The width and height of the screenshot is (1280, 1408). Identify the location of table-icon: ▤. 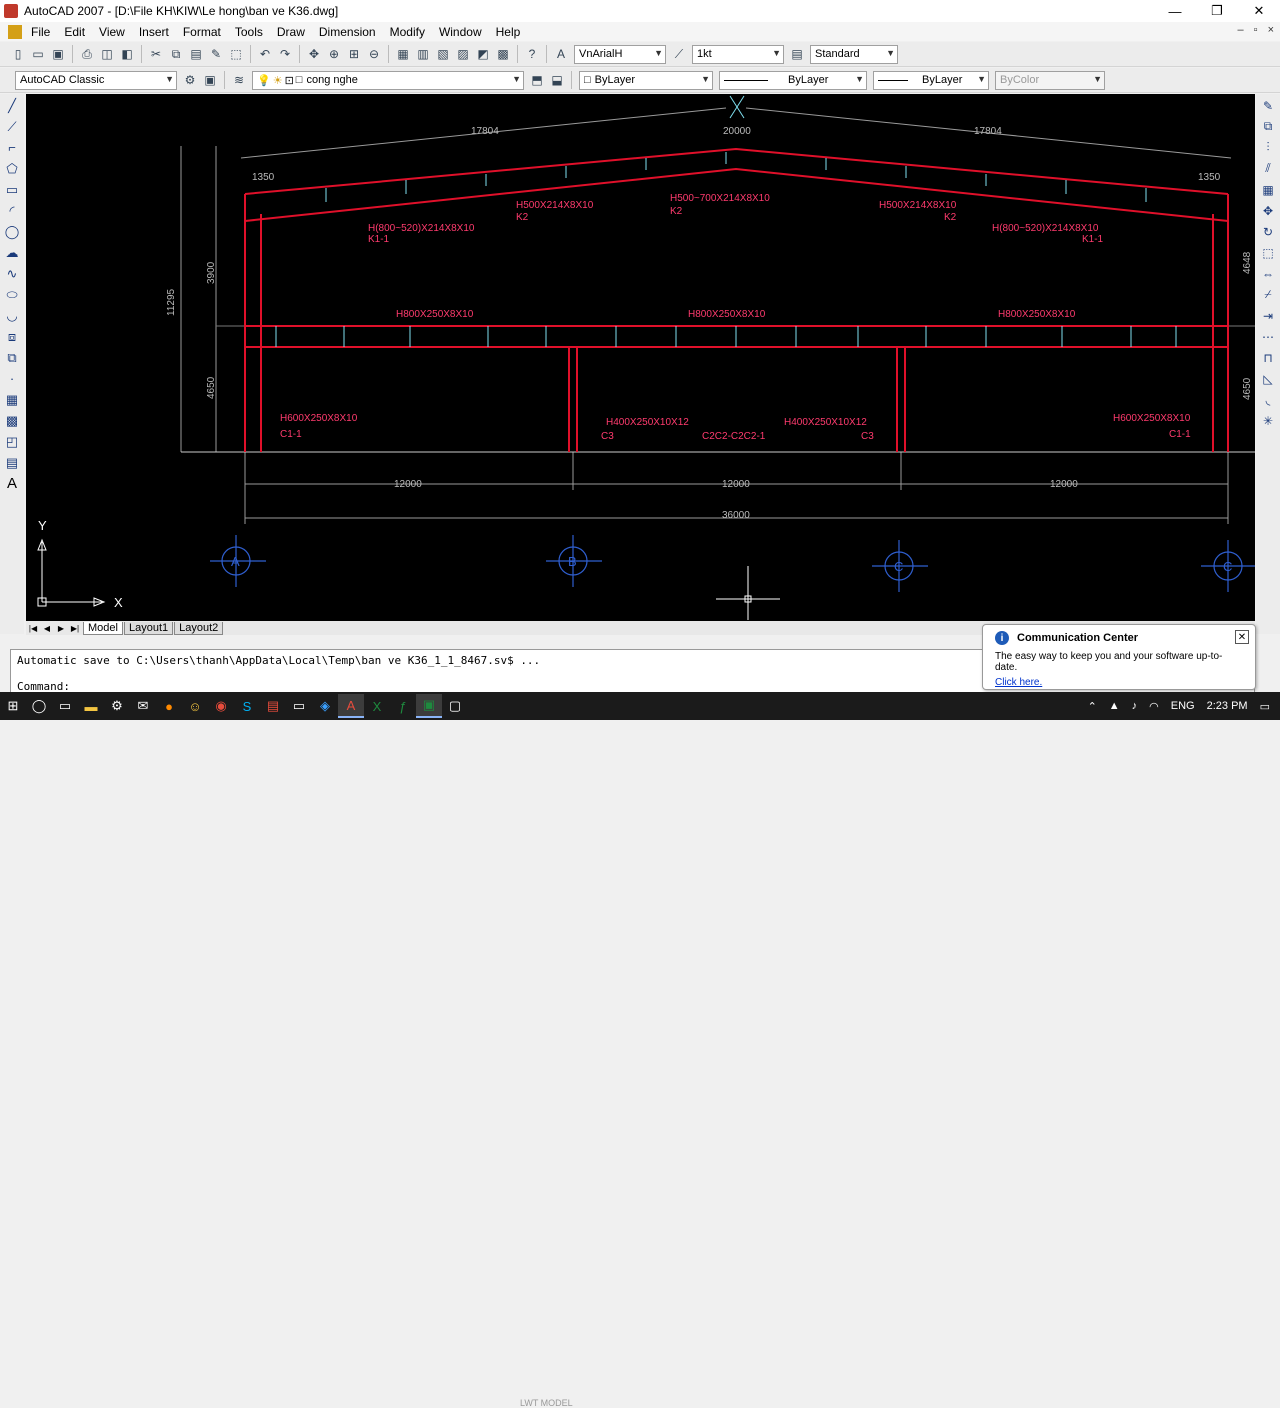
(12, 462).